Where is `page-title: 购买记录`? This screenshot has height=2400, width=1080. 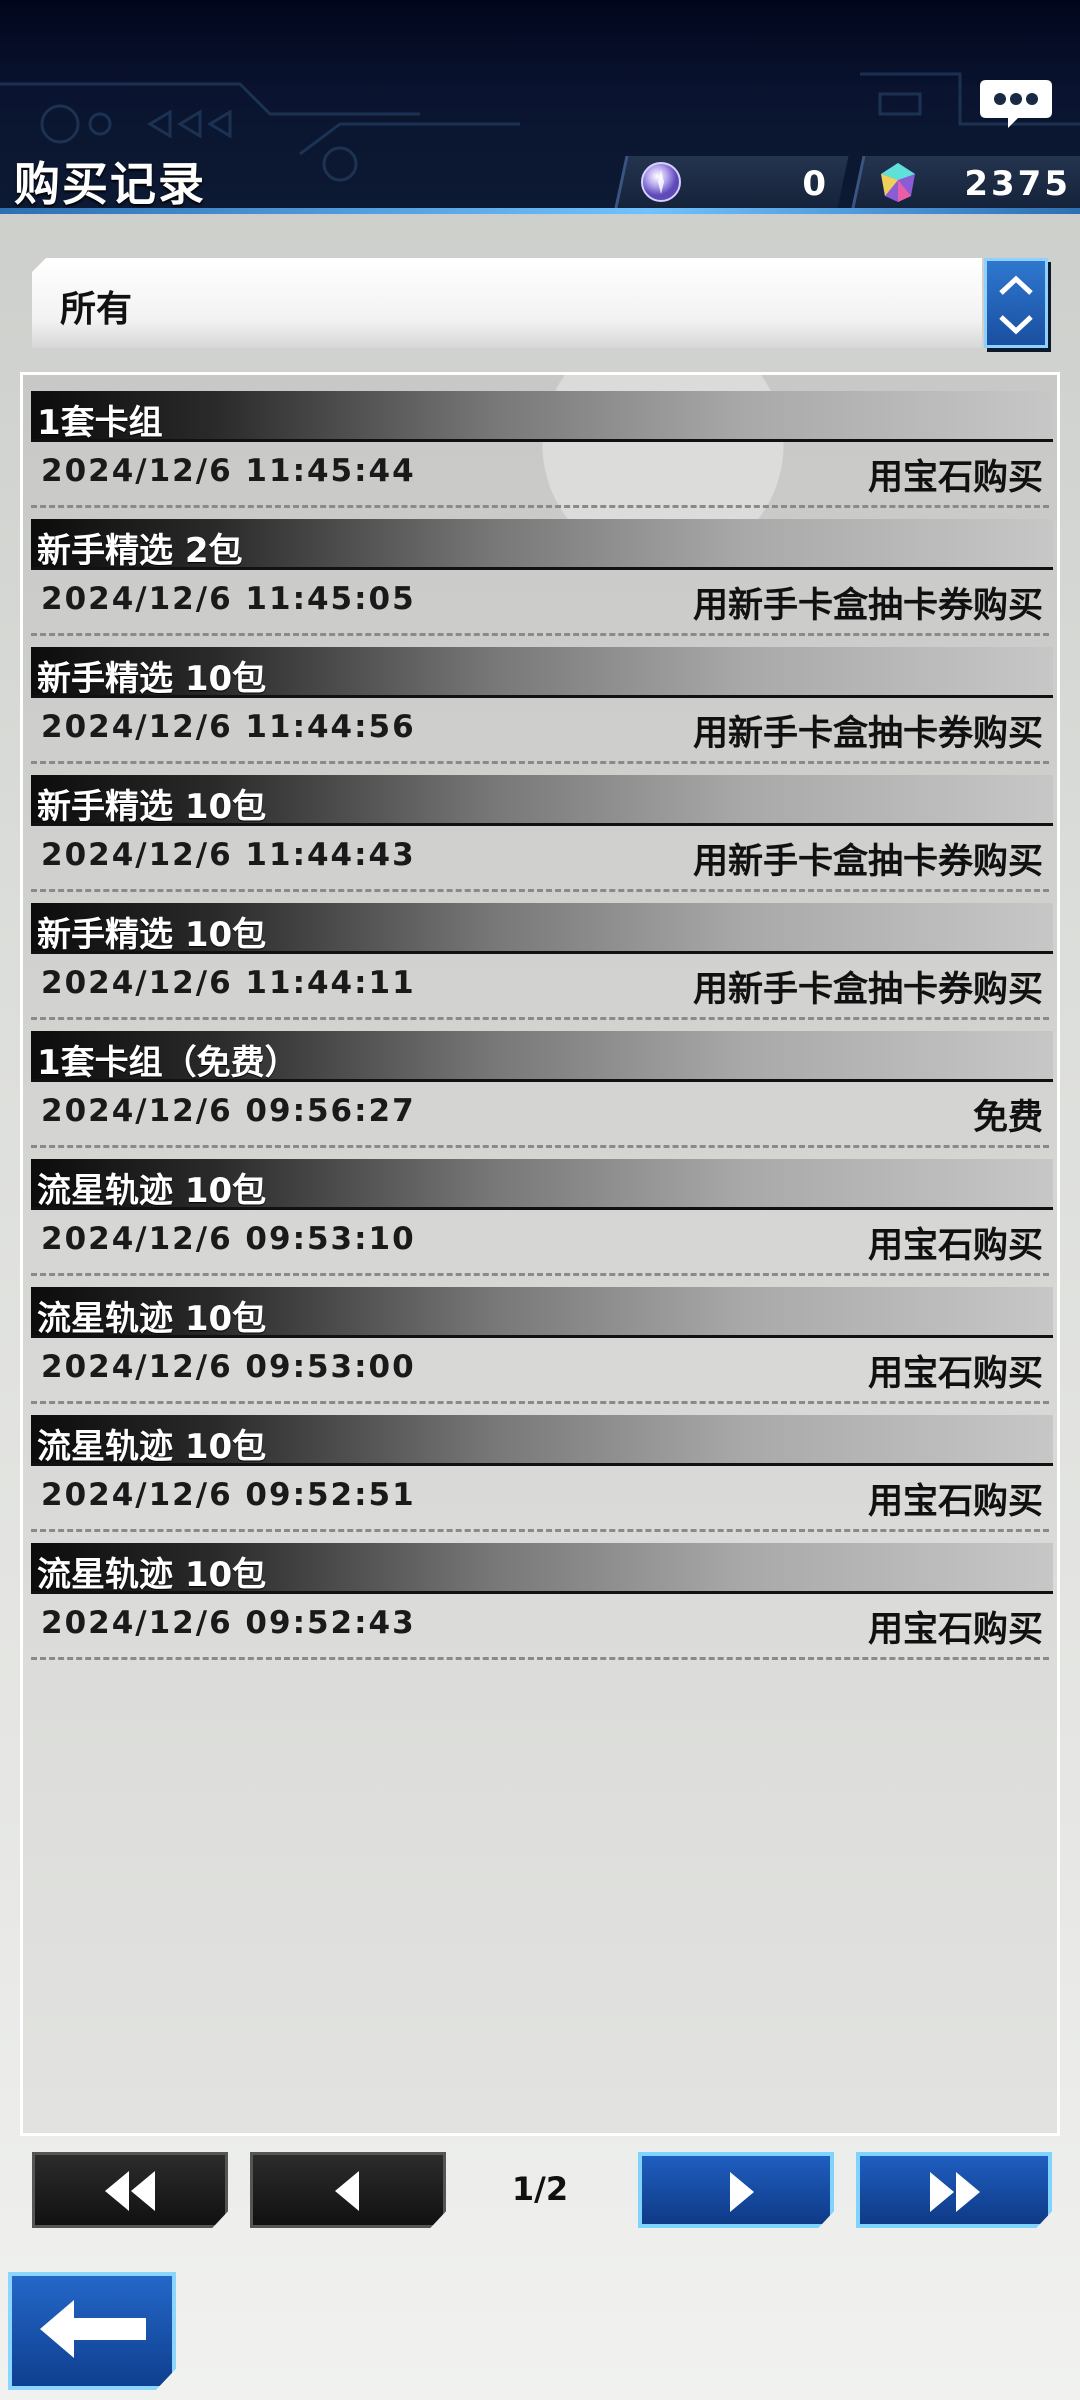
page-title: 购买记录 is located at coordinates (110, 184).